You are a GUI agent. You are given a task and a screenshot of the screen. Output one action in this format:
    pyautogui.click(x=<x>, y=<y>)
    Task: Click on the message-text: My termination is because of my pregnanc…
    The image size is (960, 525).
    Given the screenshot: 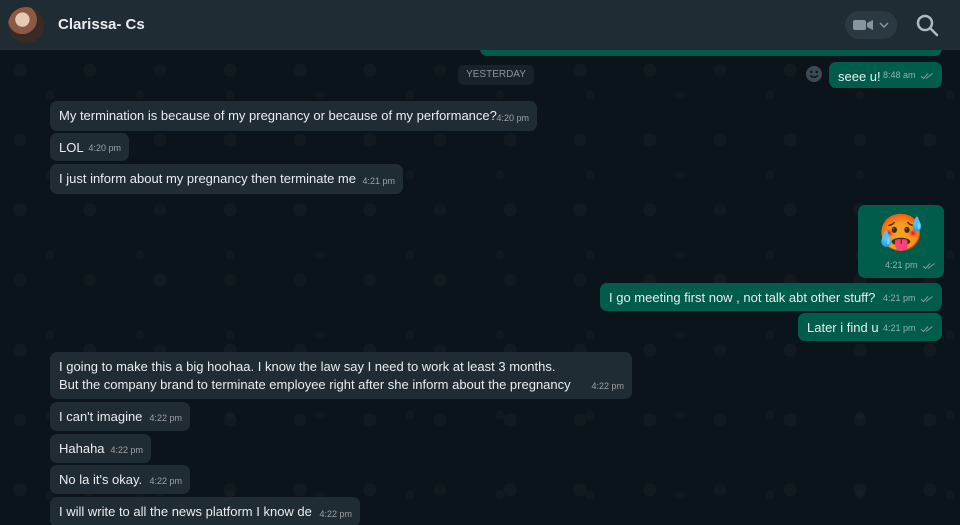 What is the action you would take?
    pyautogui.click(x=278, y=115)
    